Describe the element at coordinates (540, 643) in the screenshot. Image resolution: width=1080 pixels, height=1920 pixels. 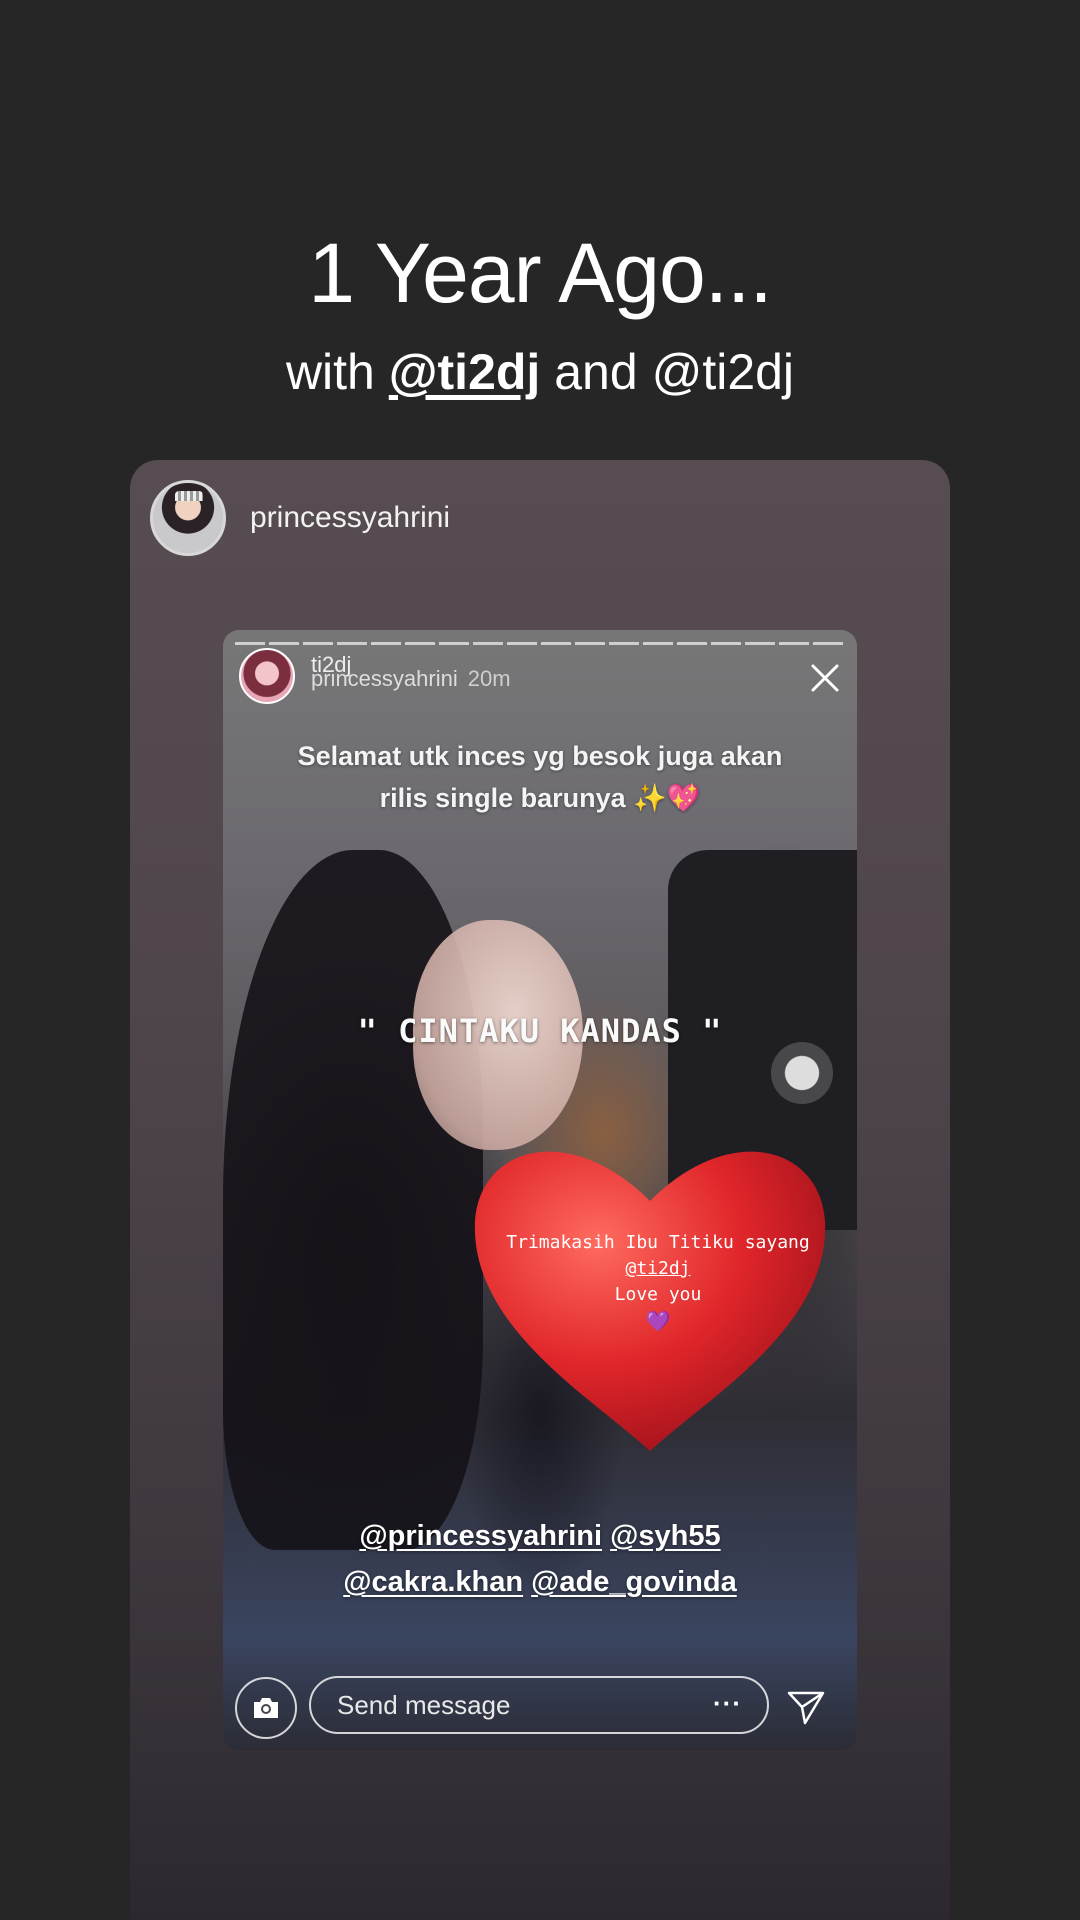
I see `story-progress-bar` at that location.